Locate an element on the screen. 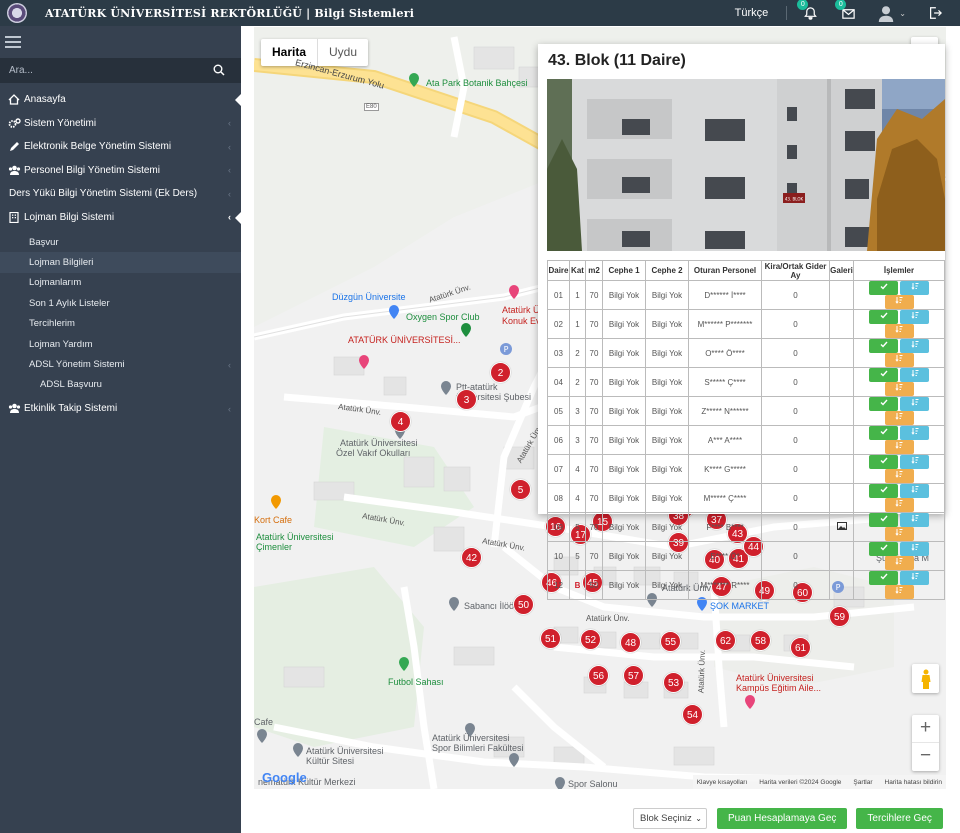 The image size is (960, 833). block-marker: 50 is located at coordinates (523, 604).